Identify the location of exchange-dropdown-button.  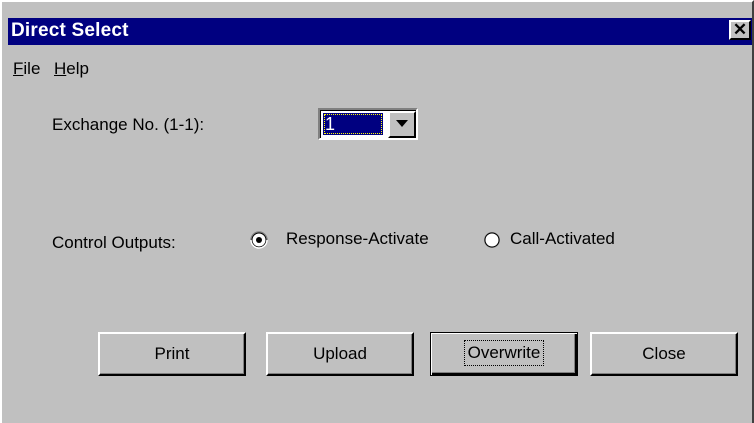
(402, 124).